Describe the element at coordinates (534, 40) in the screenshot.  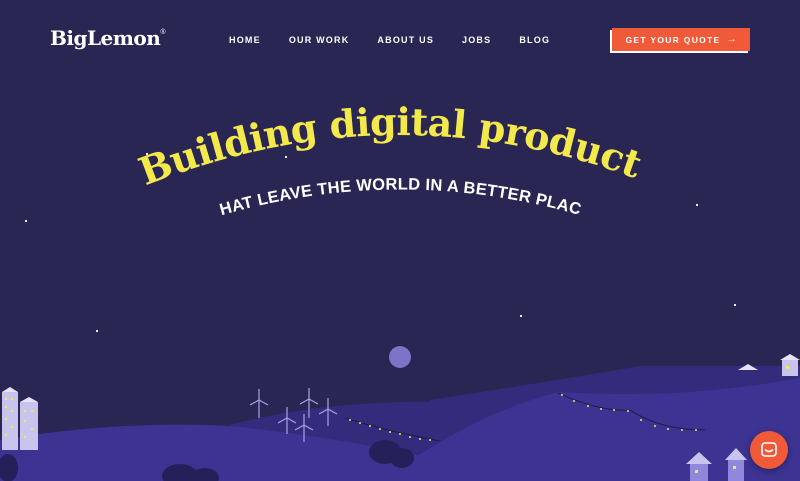
I see `nav-item-blog: BLOG` at that location.